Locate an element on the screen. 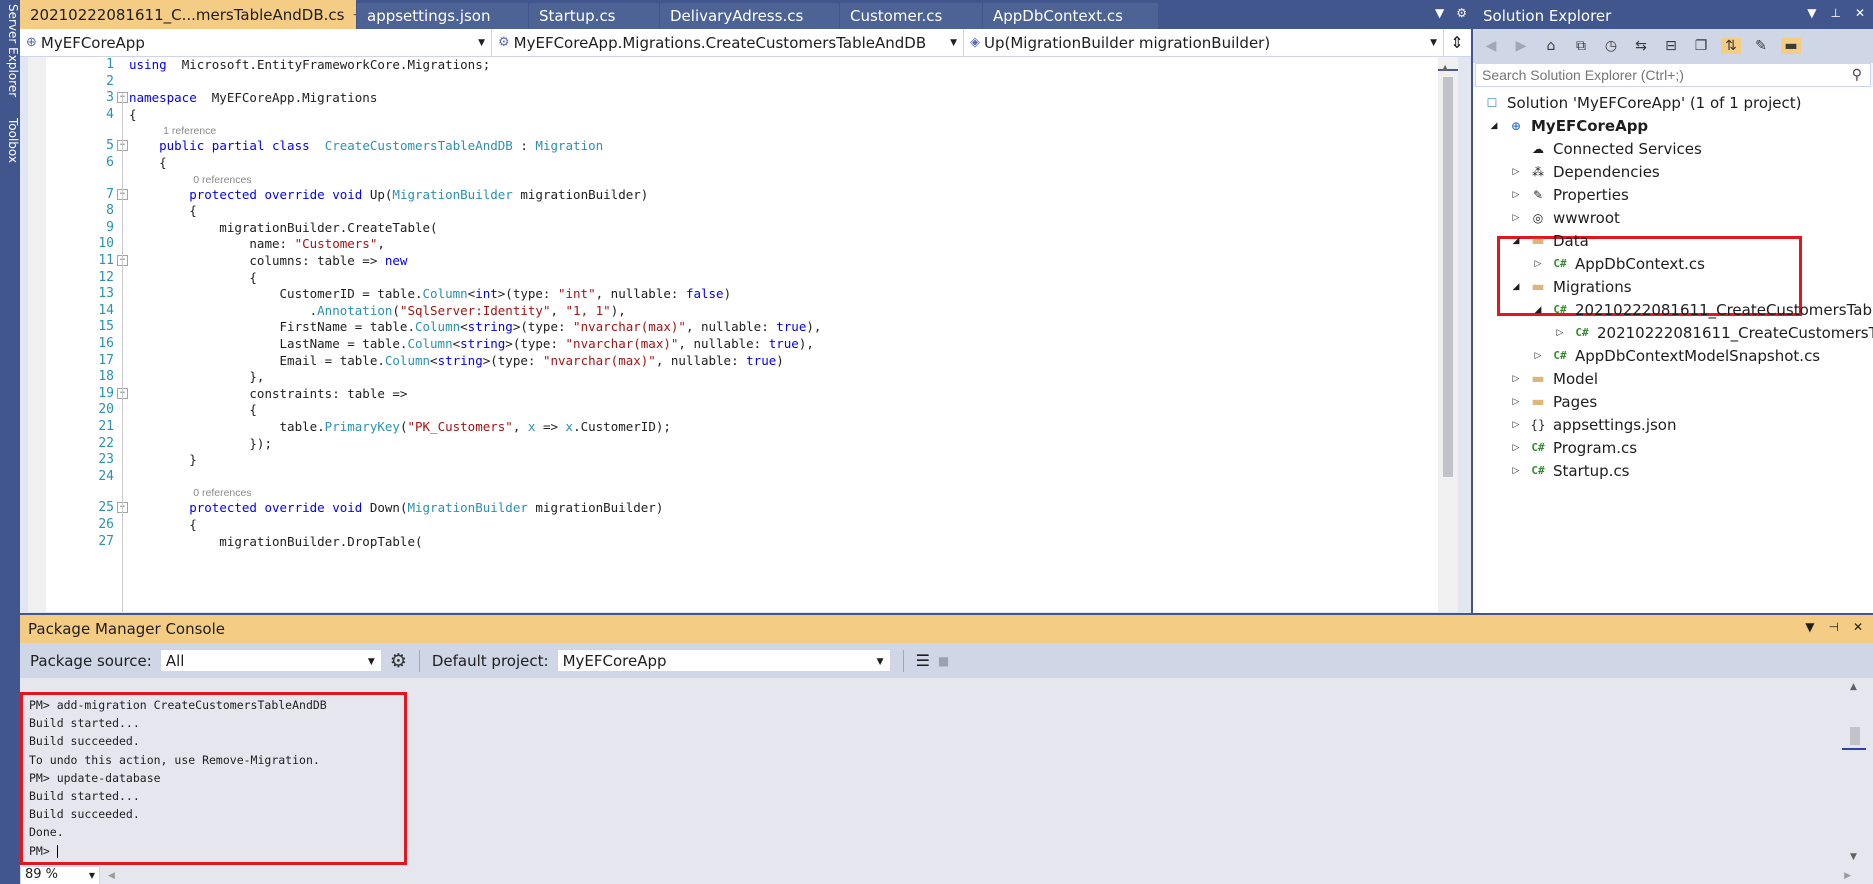 Image resolution: width=1873 pixels, height=884 pixels. sync-icon: ⇆ is located at coordinates (1641, 46).